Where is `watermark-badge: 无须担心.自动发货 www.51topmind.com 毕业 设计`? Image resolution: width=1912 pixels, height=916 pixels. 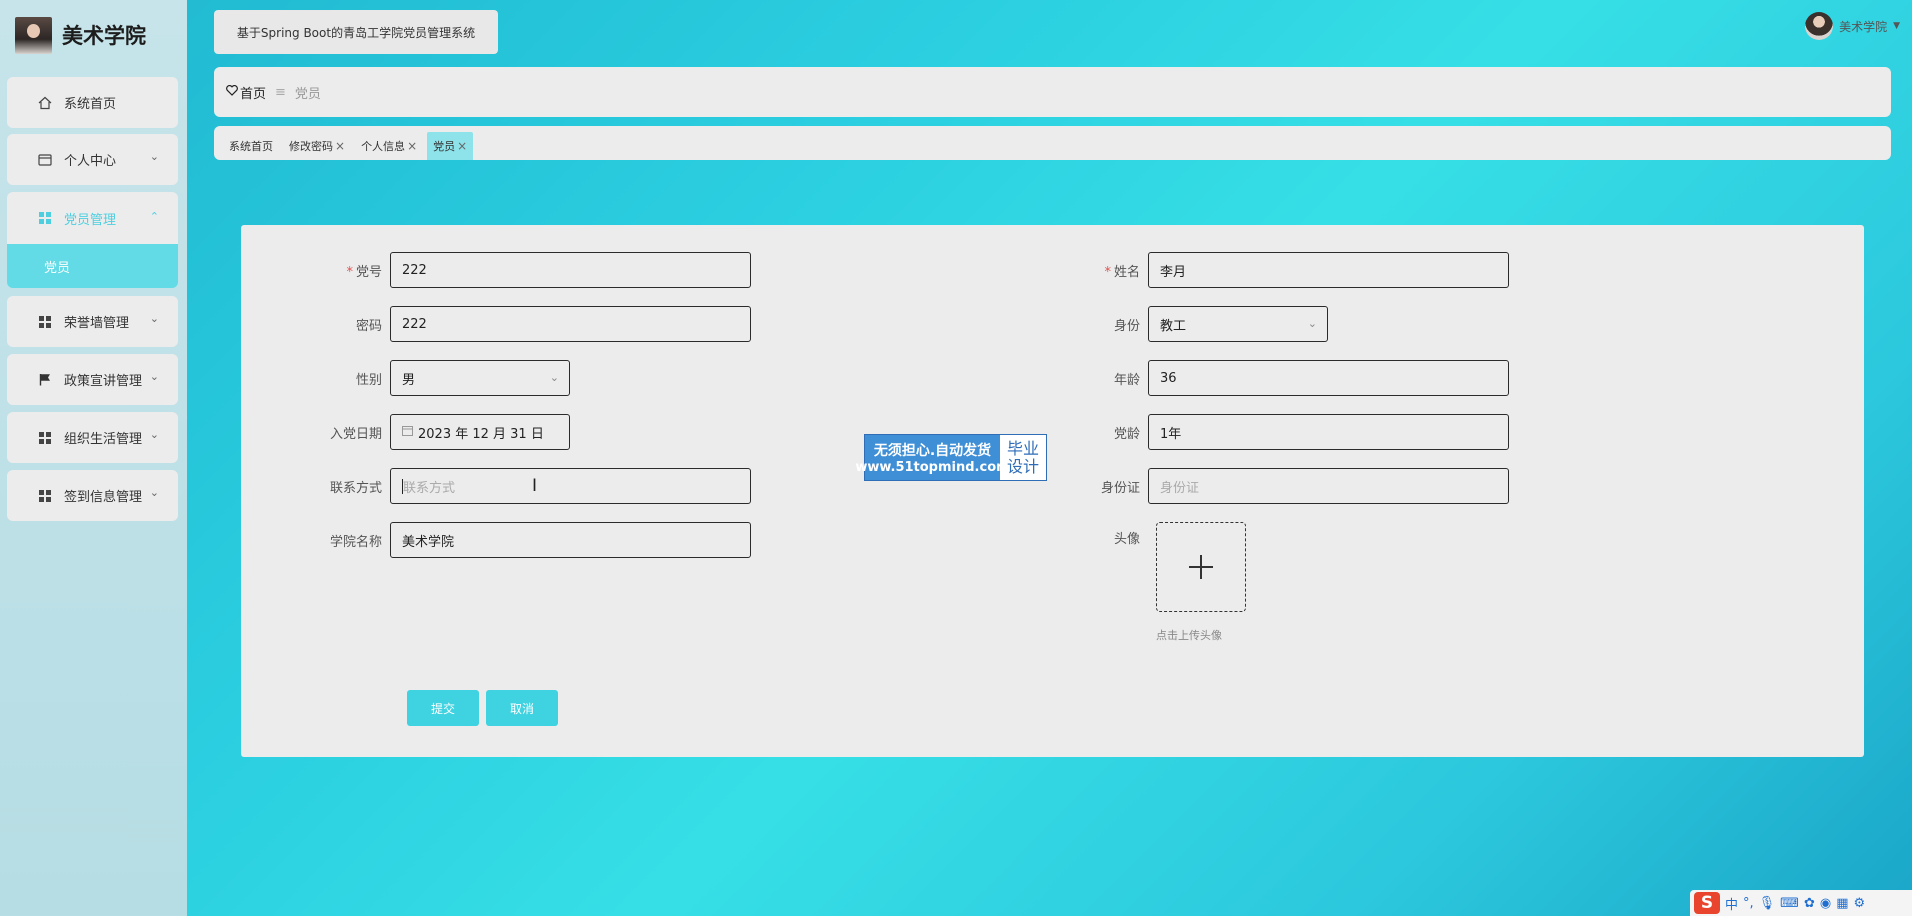
watermark-badge: 无须担心.自动发货 www.51topmind.com 毕业 设计 is located at coordinates (951, 457).